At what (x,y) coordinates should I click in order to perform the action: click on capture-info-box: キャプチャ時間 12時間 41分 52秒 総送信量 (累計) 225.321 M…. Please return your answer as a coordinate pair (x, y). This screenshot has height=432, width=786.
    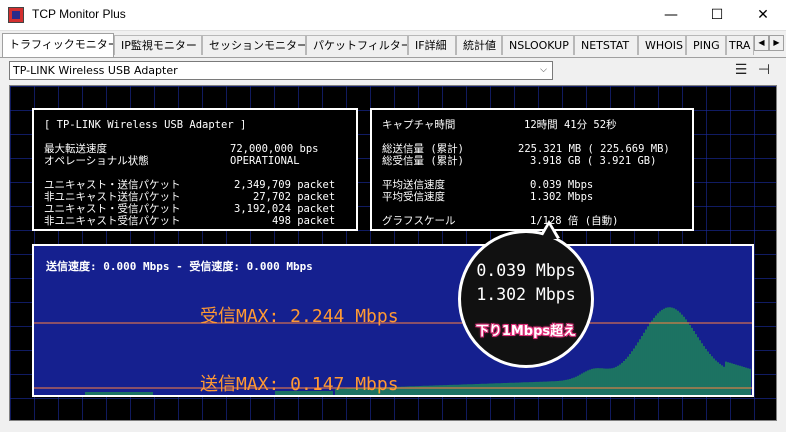
    Looking at the image, I should click on (532, 169).